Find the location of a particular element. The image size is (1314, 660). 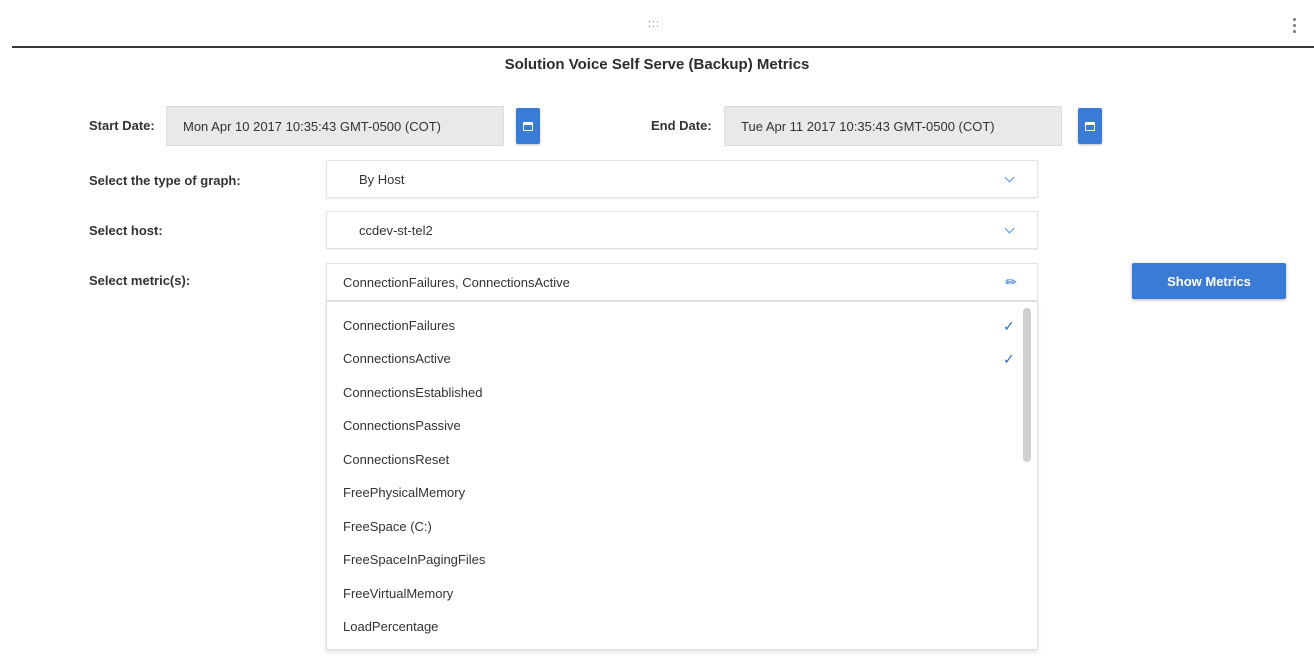

metric-option-label: ConnectionsReset is located at coordinates (396, 459).